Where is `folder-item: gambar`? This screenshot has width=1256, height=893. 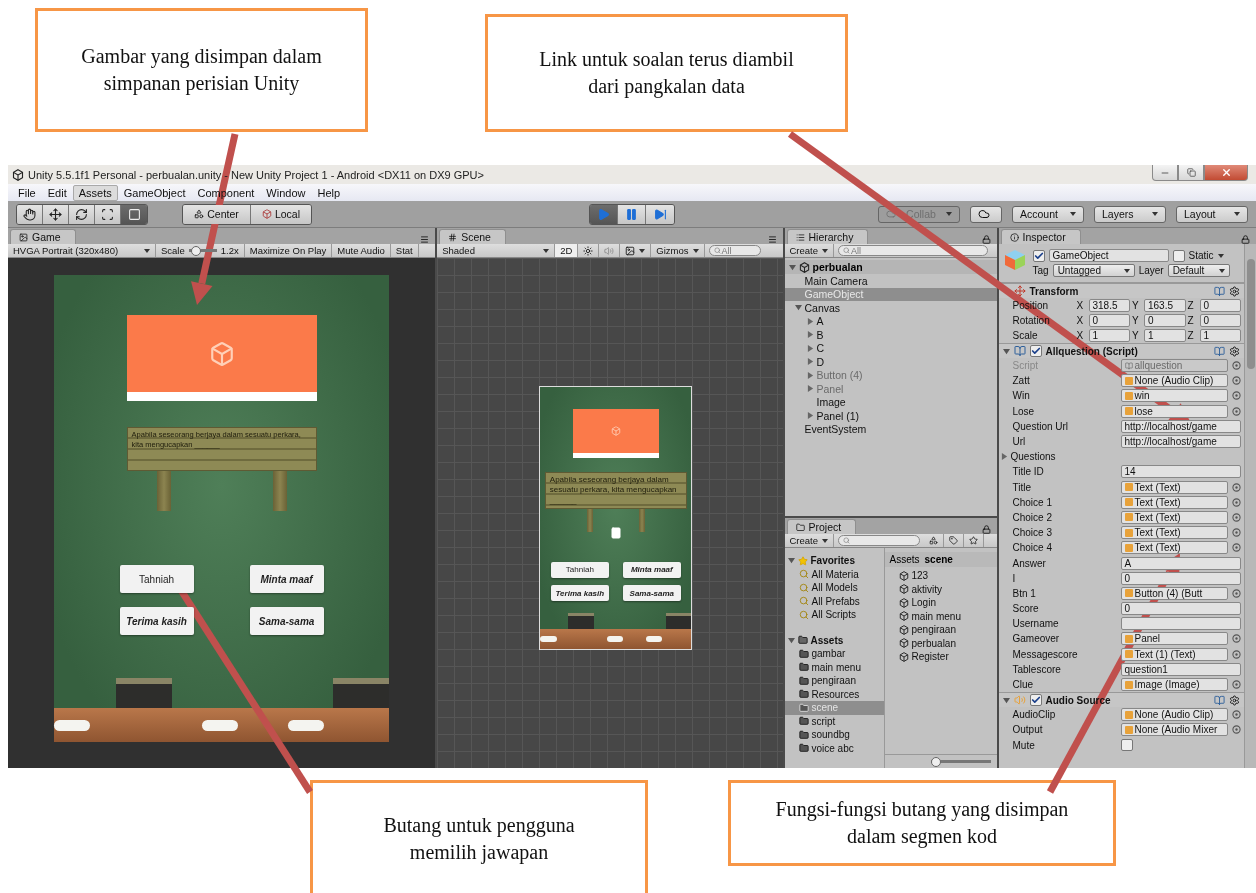
folder-item: gambar is located at coordinates (834, 654).